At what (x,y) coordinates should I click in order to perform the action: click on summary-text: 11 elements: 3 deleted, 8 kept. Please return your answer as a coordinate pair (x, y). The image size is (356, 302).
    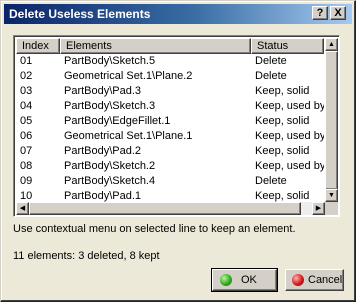
    Looking at the image, I should click on (86, 256).